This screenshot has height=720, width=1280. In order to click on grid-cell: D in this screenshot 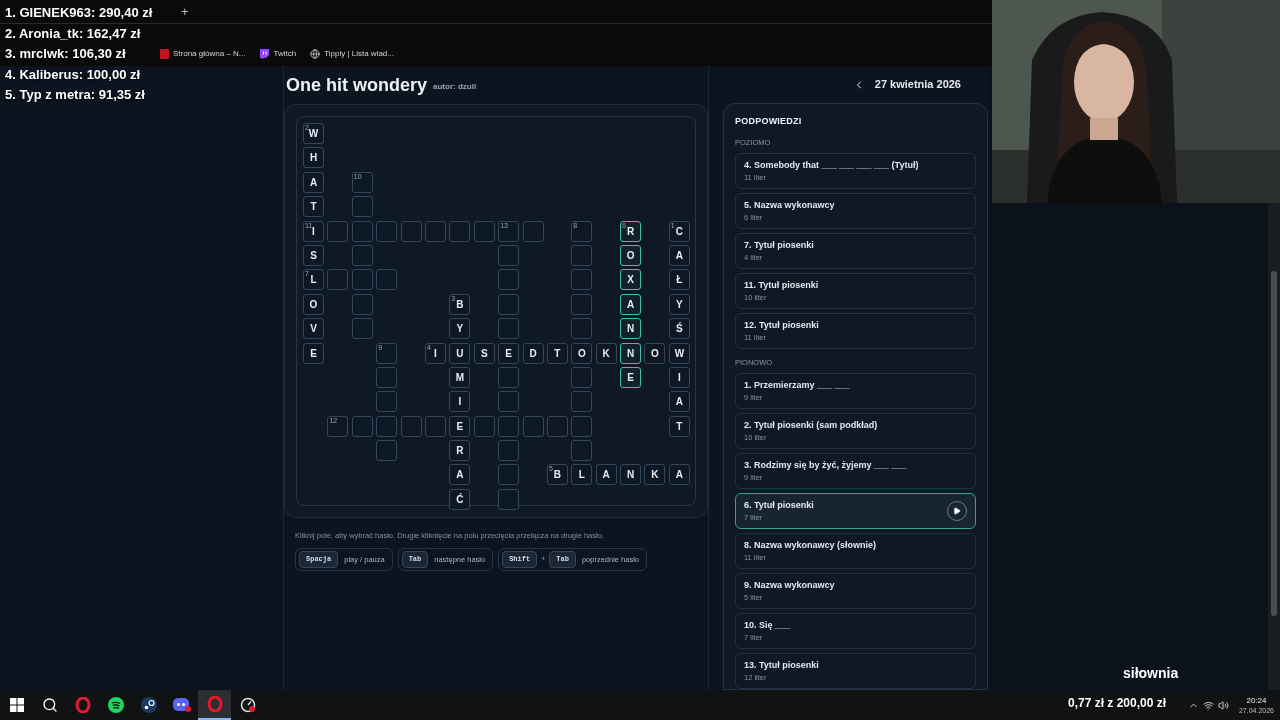, I will do `click(533, 353)`.